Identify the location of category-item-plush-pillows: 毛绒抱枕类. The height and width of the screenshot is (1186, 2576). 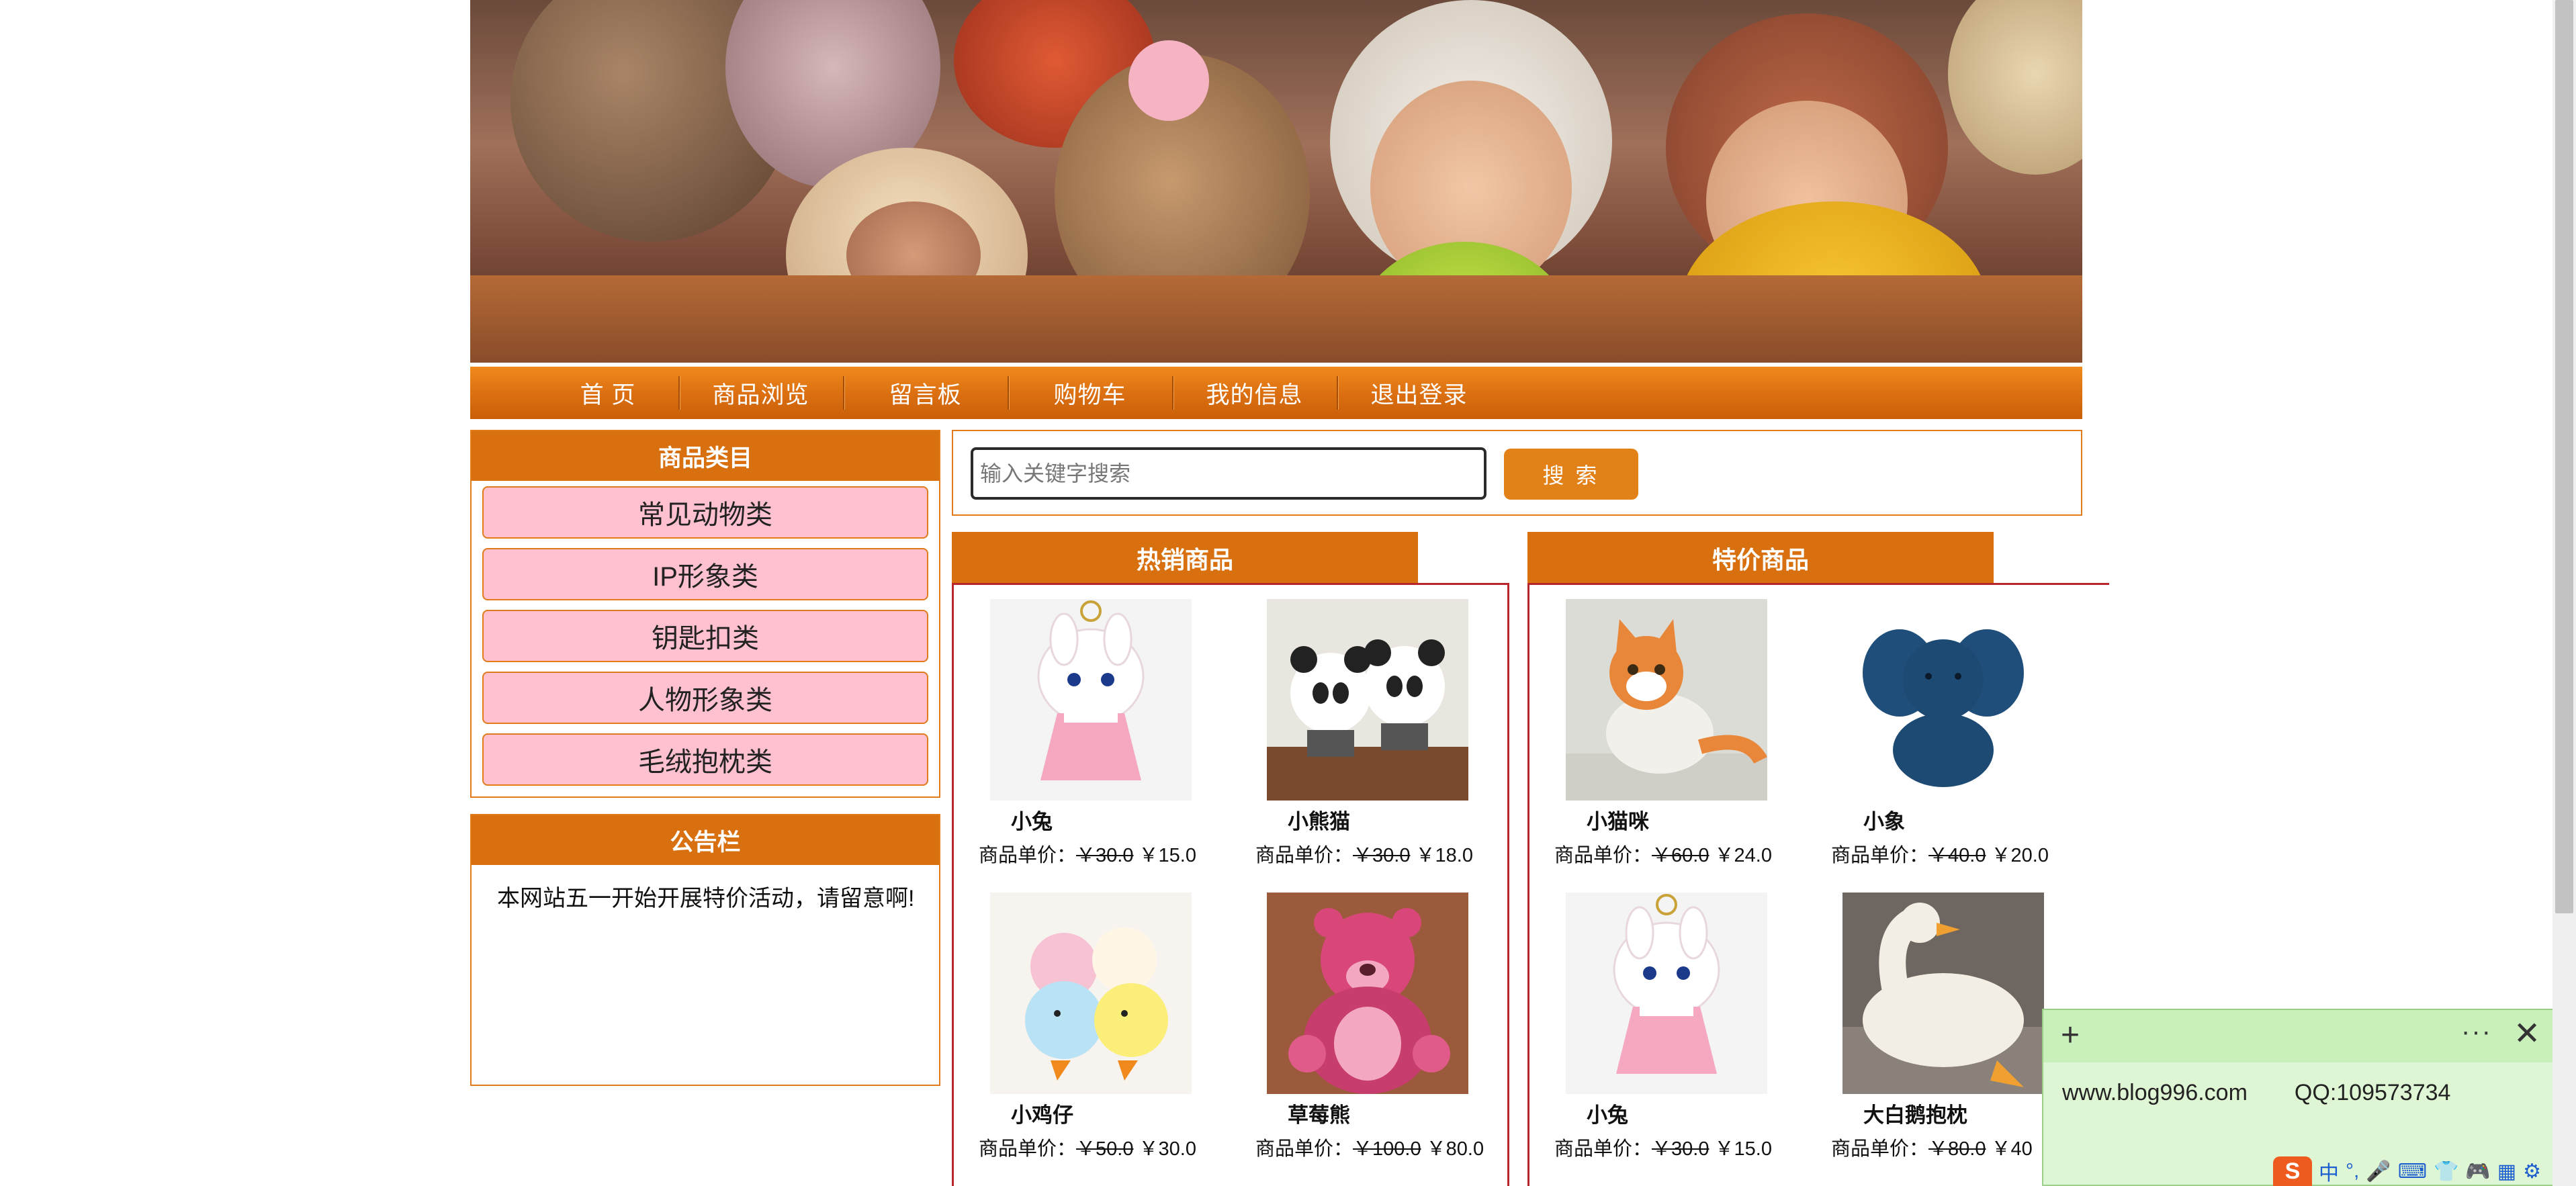
(705, 759).